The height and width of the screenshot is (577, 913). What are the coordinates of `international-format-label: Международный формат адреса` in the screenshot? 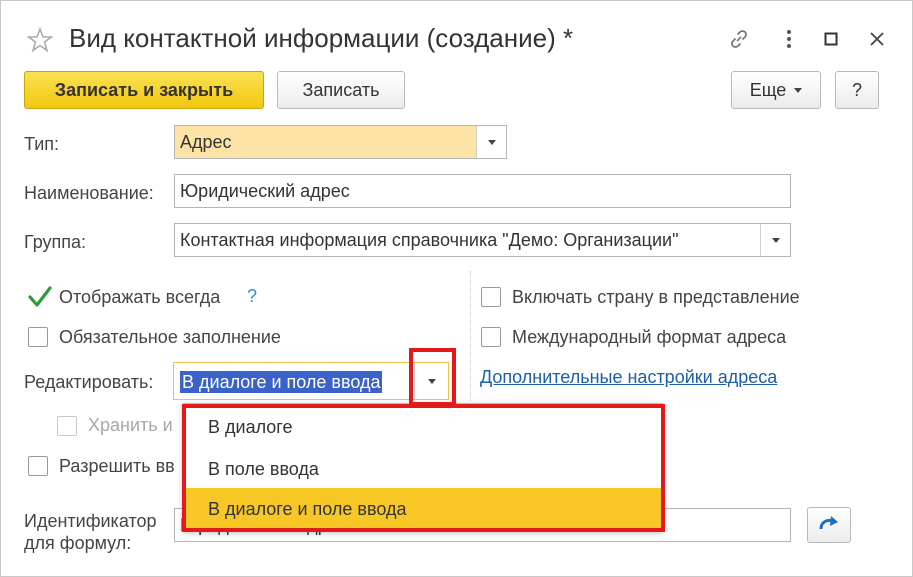 It's located at (649, 337).